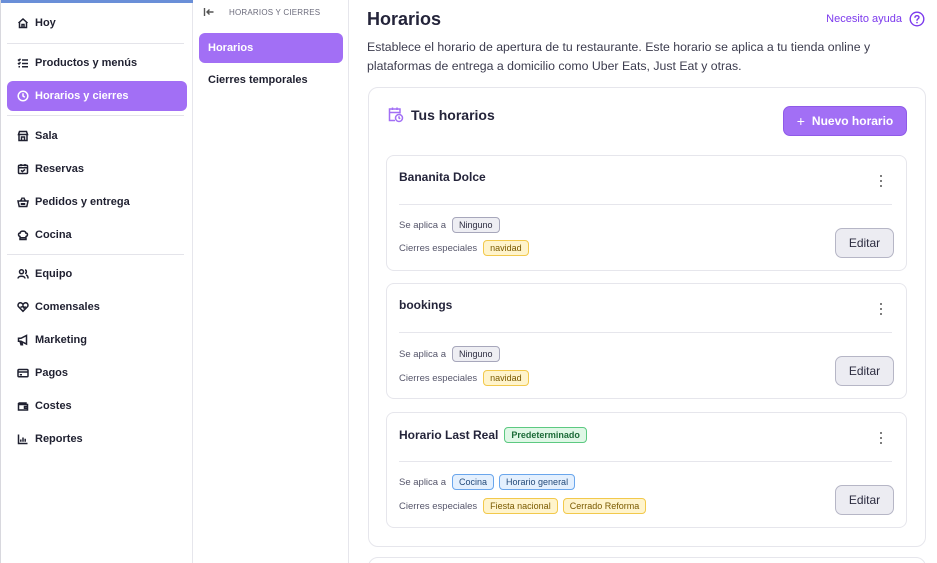 This screenshot has height=563, width=937. I want to click on schedule-name: Horario Last Real Predeterminado, so click(495, 435).